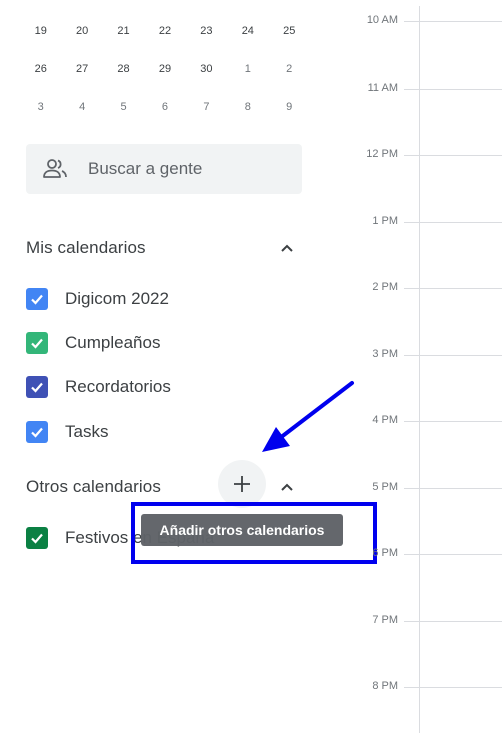 This screenshot has height=733, width=502. I want to click on hour-label: 12 PM, so click(382, 154).